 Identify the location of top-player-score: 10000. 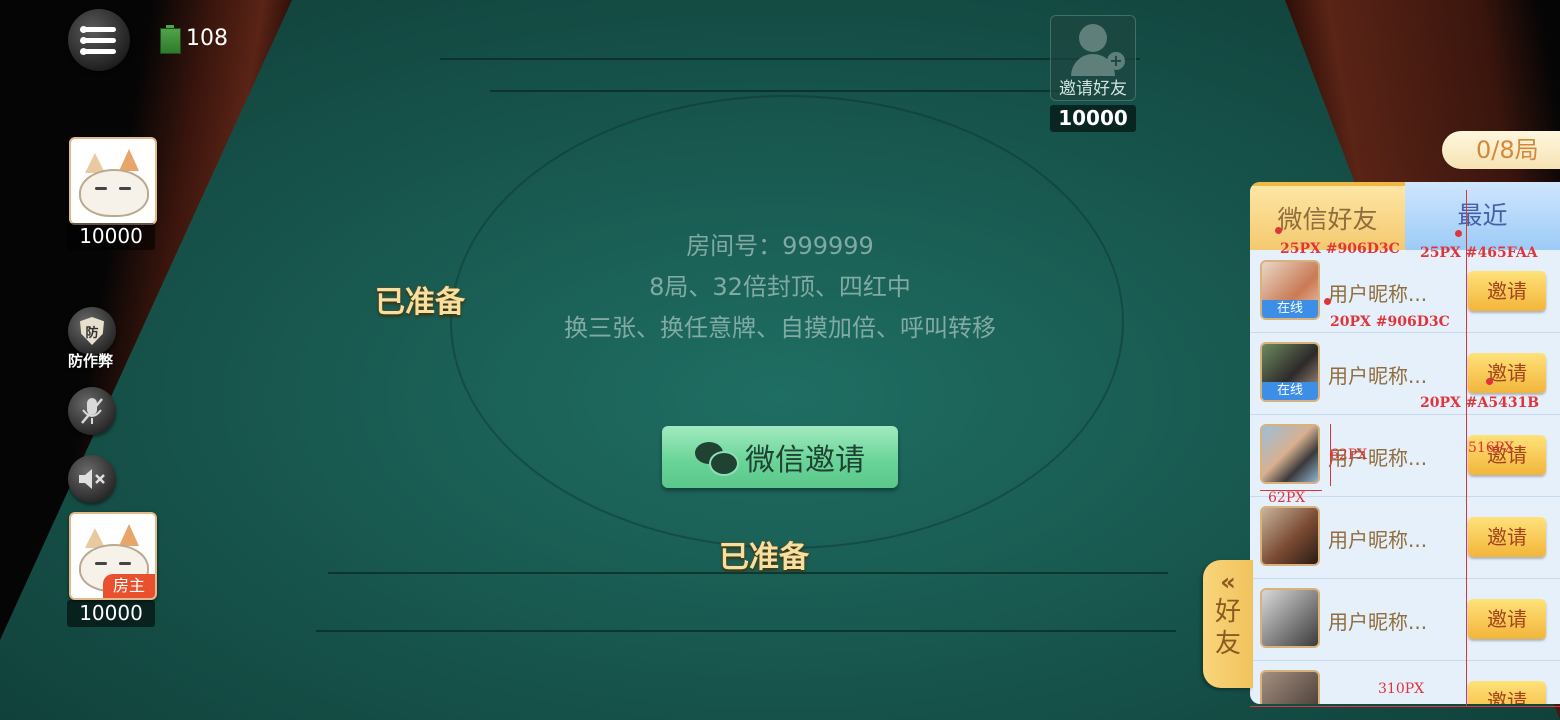
(111, 236).